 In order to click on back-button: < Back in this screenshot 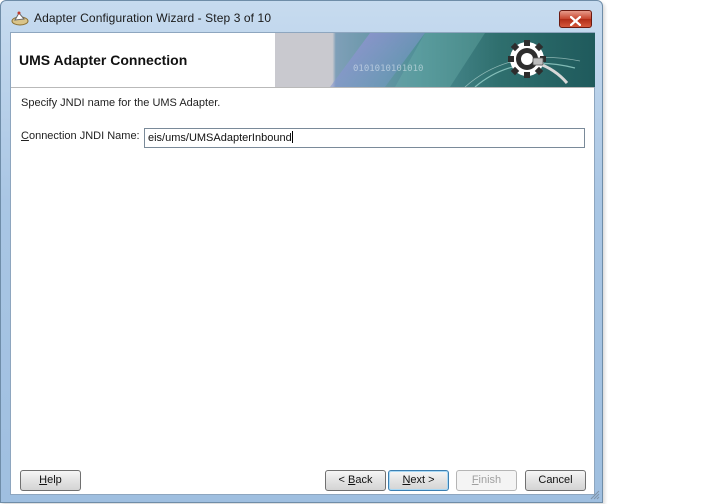, I will do `click(355, 480)`.